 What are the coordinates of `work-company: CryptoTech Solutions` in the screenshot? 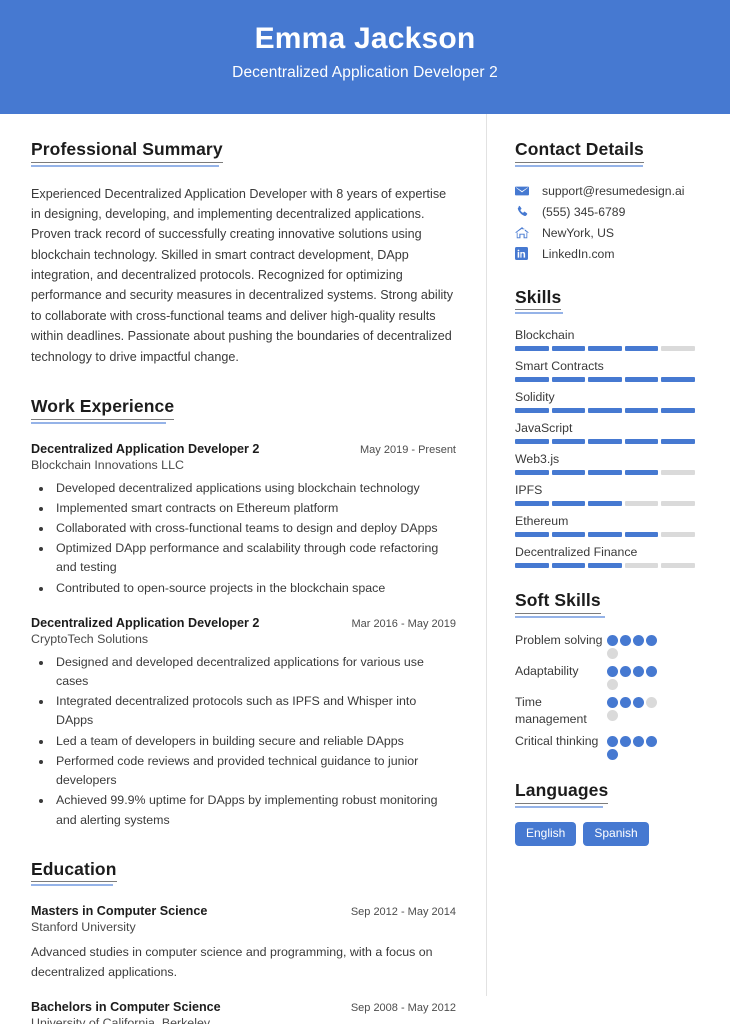 It's located at (90, 638).